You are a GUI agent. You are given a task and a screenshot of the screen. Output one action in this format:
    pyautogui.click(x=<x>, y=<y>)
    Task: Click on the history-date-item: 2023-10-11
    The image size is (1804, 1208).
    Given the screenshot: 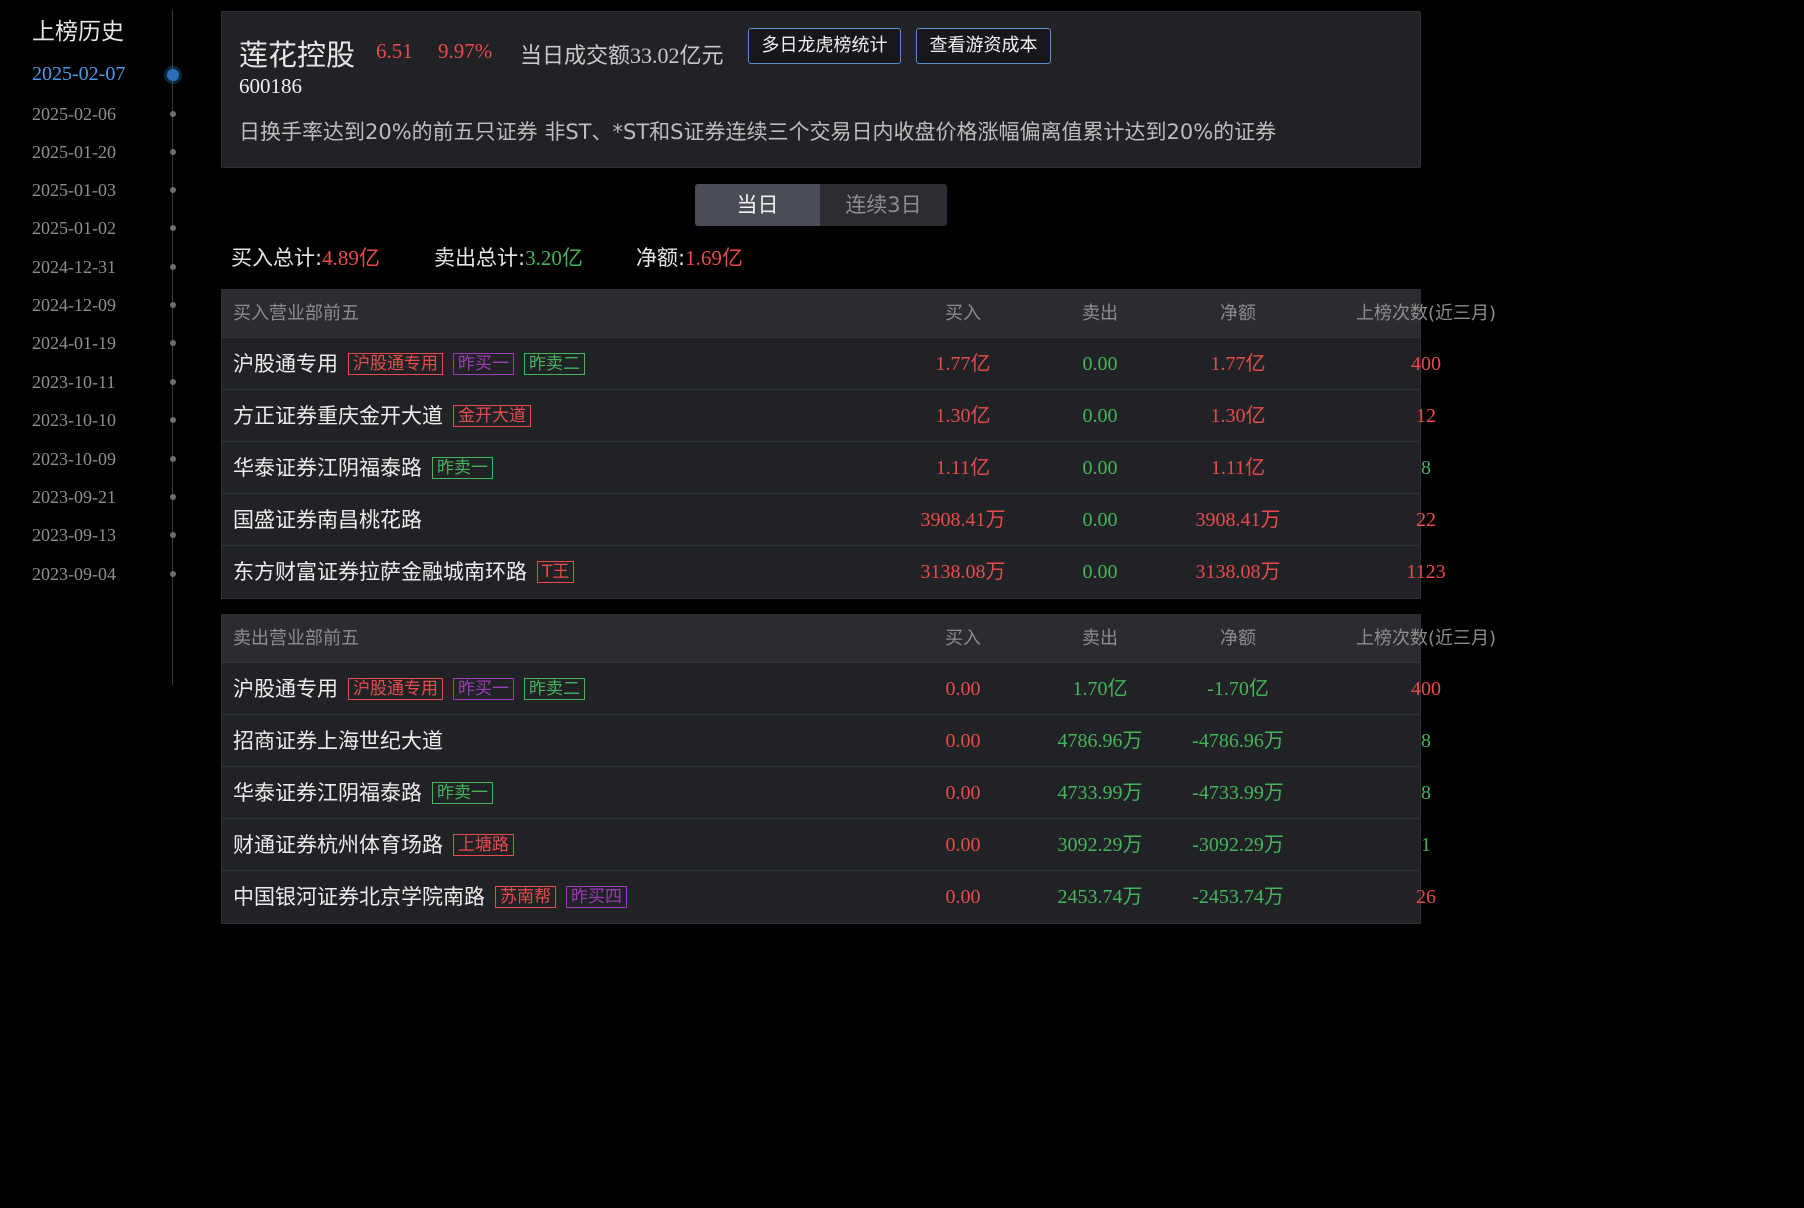 What is the action you would take?
    pyautogui.click(x=73, y=382)
    